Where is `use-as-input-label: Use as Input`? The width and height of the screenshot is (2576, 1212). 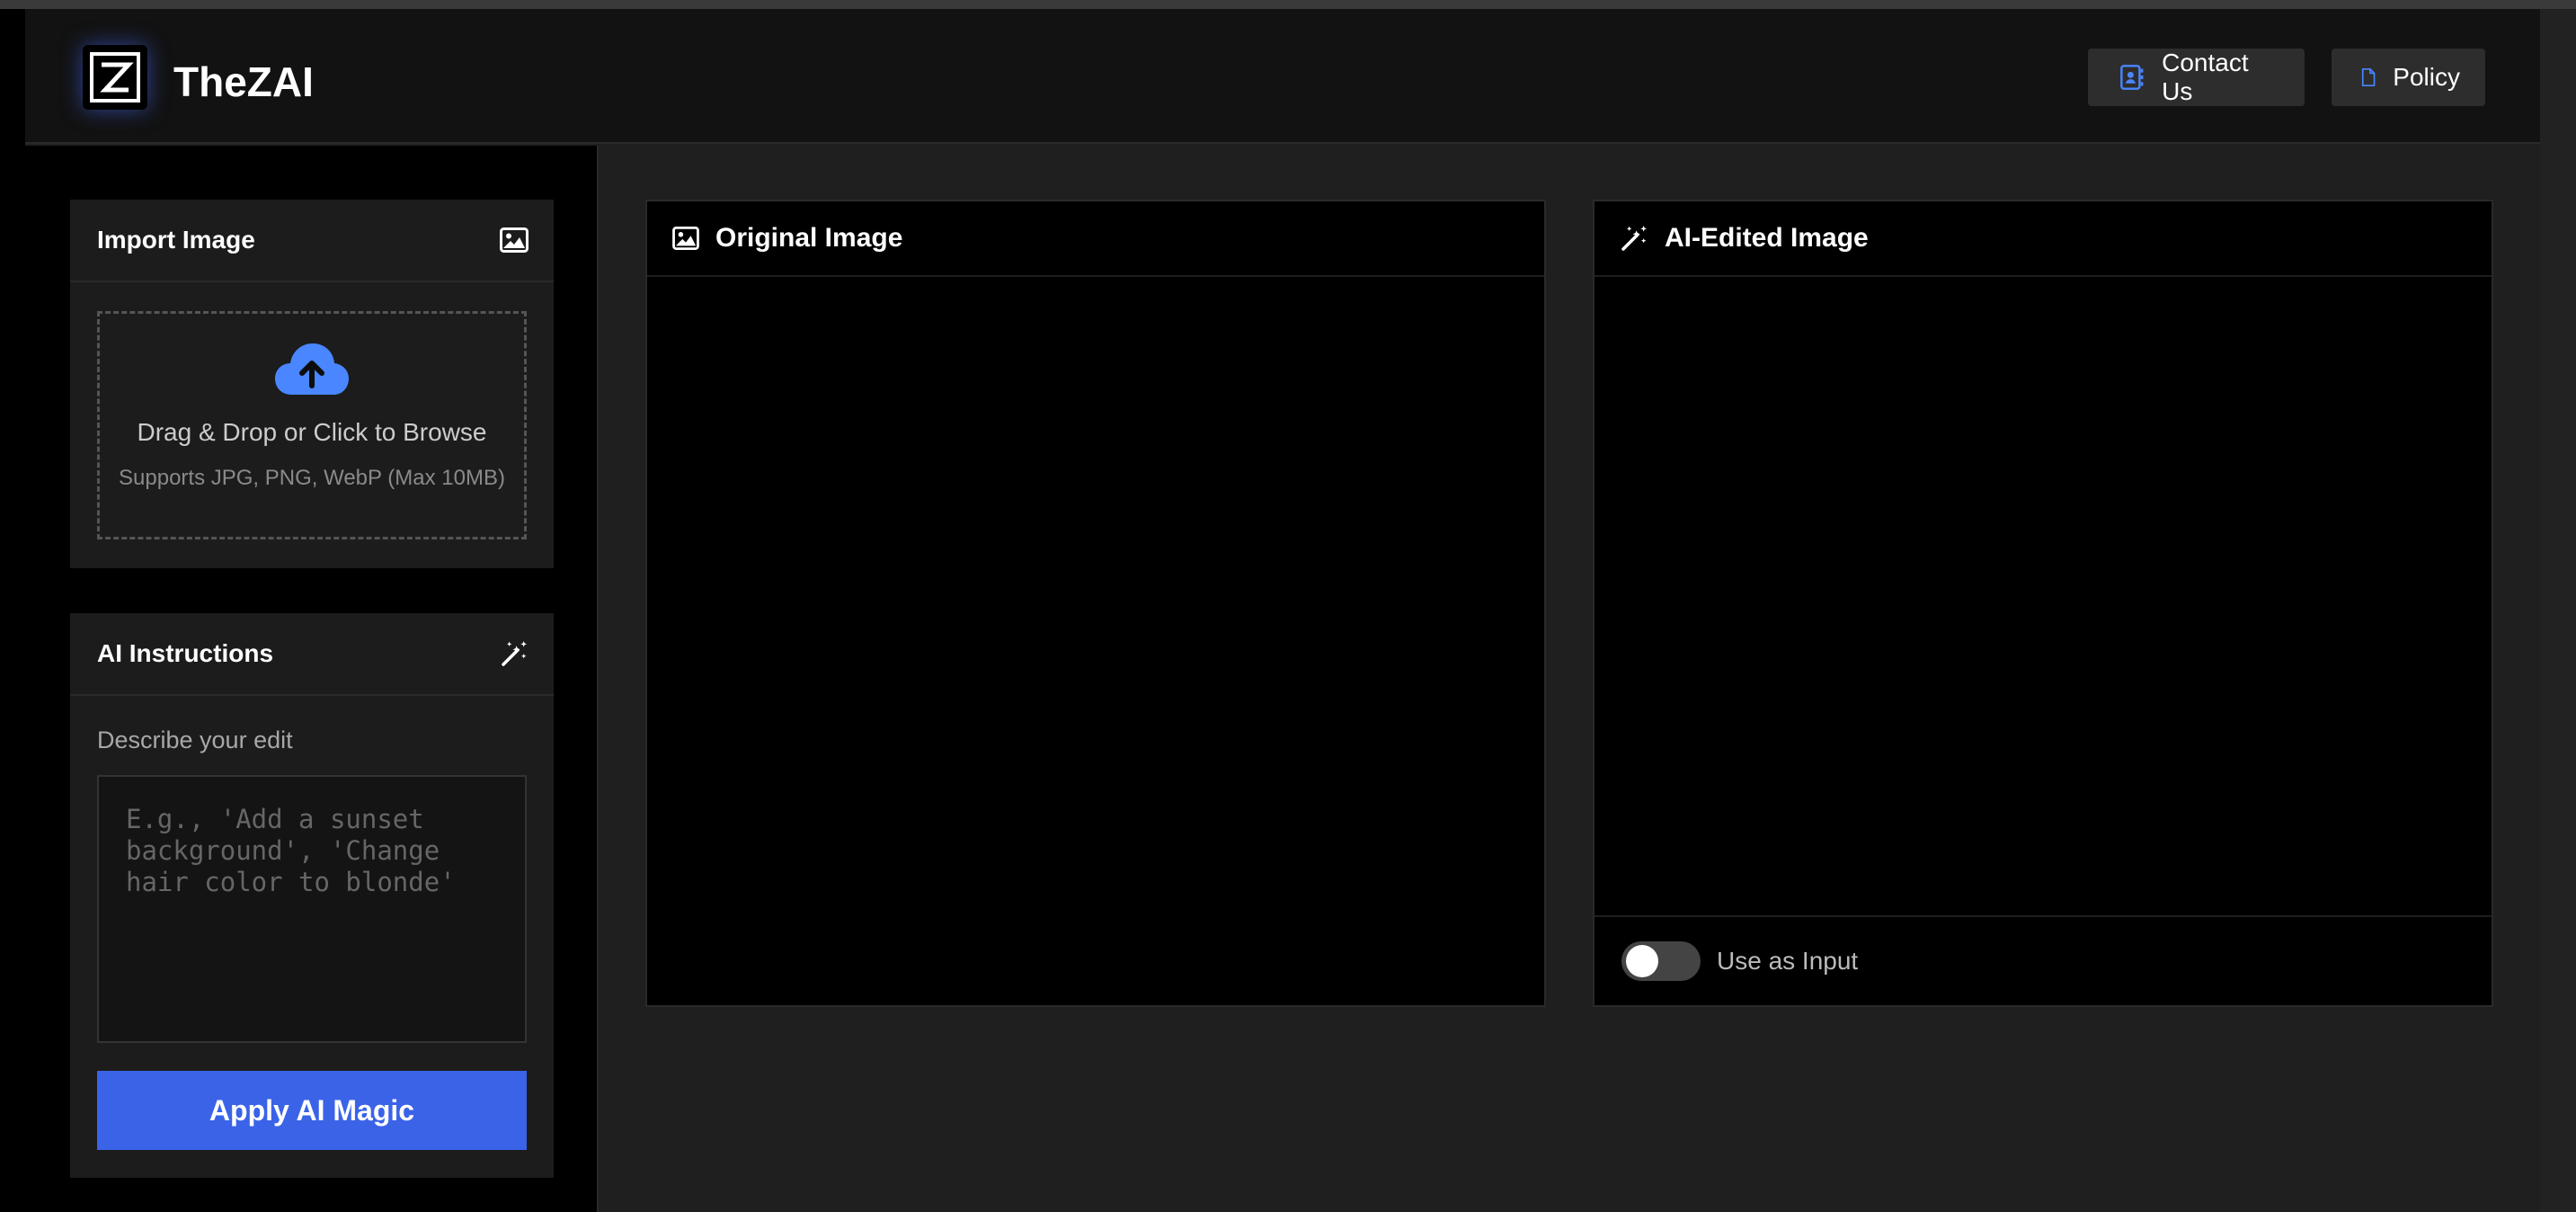 use-as-input-label: Use as Input is located at coordinates (1788, 961).